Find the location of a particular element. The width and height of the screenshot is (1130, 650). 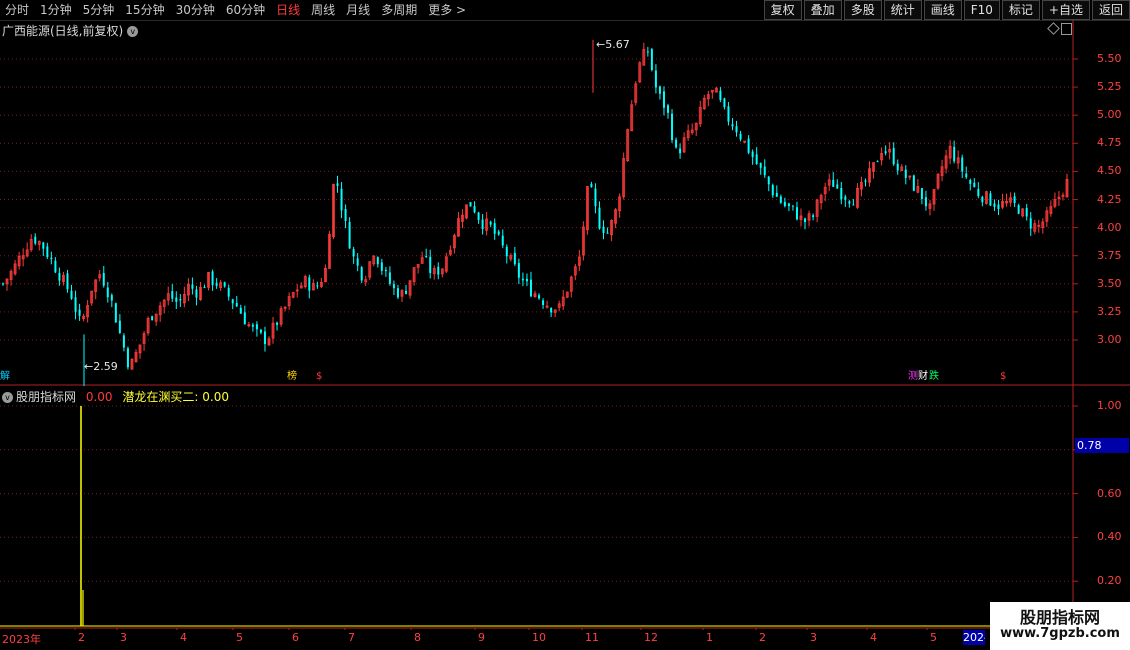

period-tab-2: 5分钟 is located at coordinates (99, 10).